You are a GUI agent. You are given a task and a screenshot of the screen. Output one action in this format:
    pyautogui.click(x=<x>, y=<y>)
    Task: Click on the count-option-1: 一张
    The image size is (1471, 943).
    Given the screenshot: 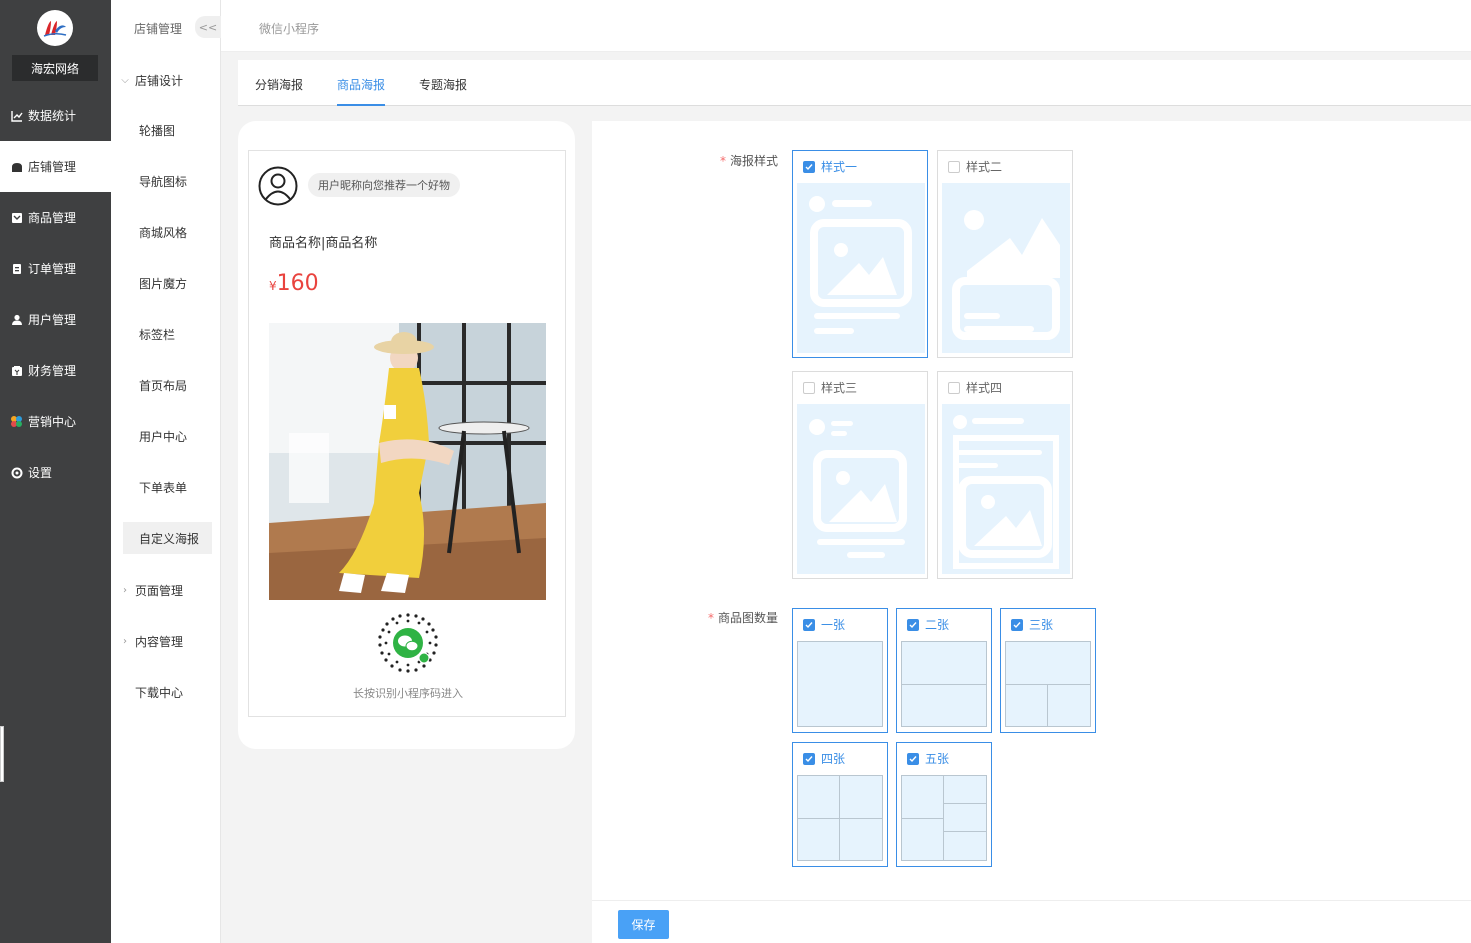 What is the action you would take?
    pyautogui.click(x=840, y=670)
    